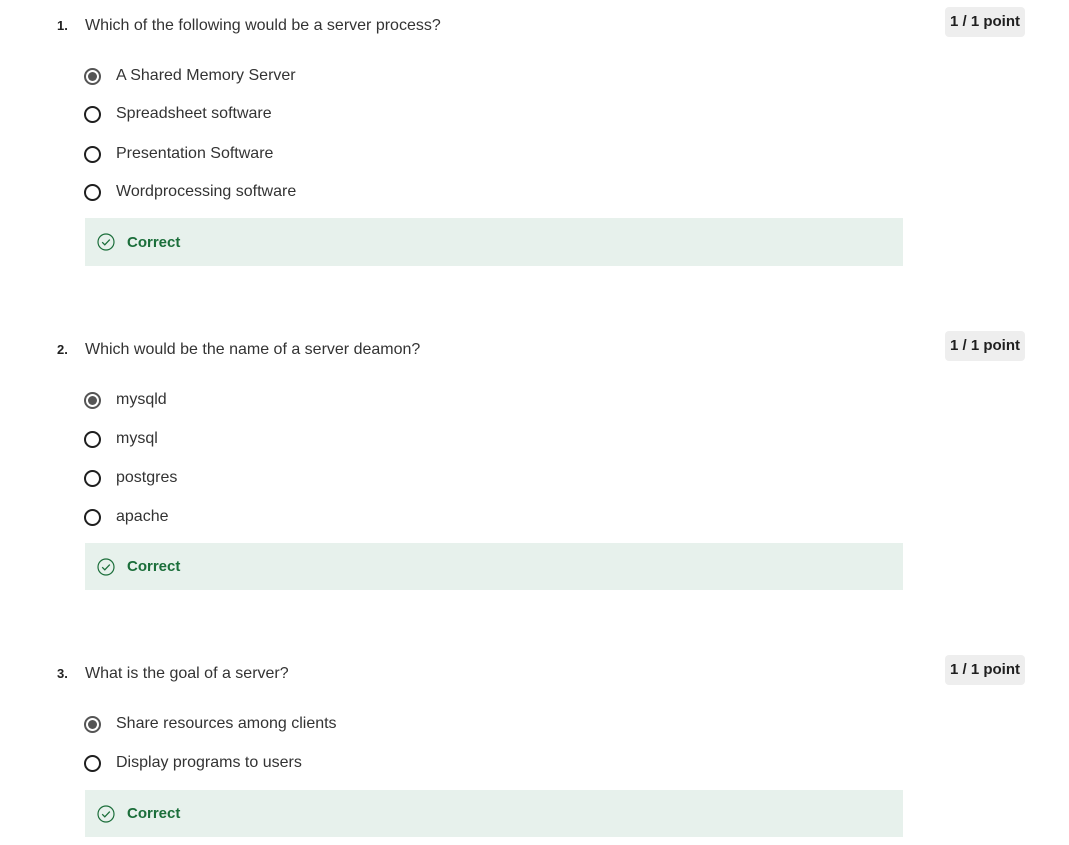 This screenshot has width=1069, height=845. Describe the element at coordinates (206, 75) in the screenshot. I see `option-label: A Shared Memory Server` at that location.